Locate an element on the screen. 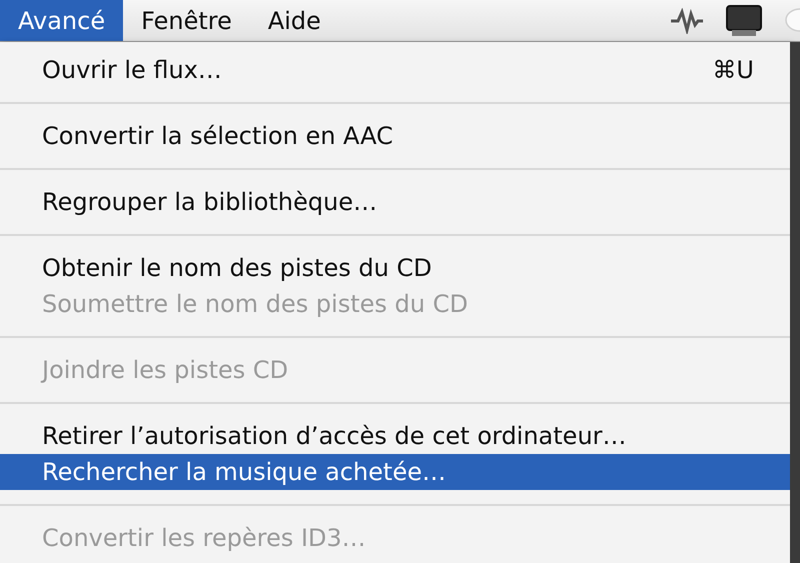  menu-bar-item: Avancé is located at coordinates (62, 20).